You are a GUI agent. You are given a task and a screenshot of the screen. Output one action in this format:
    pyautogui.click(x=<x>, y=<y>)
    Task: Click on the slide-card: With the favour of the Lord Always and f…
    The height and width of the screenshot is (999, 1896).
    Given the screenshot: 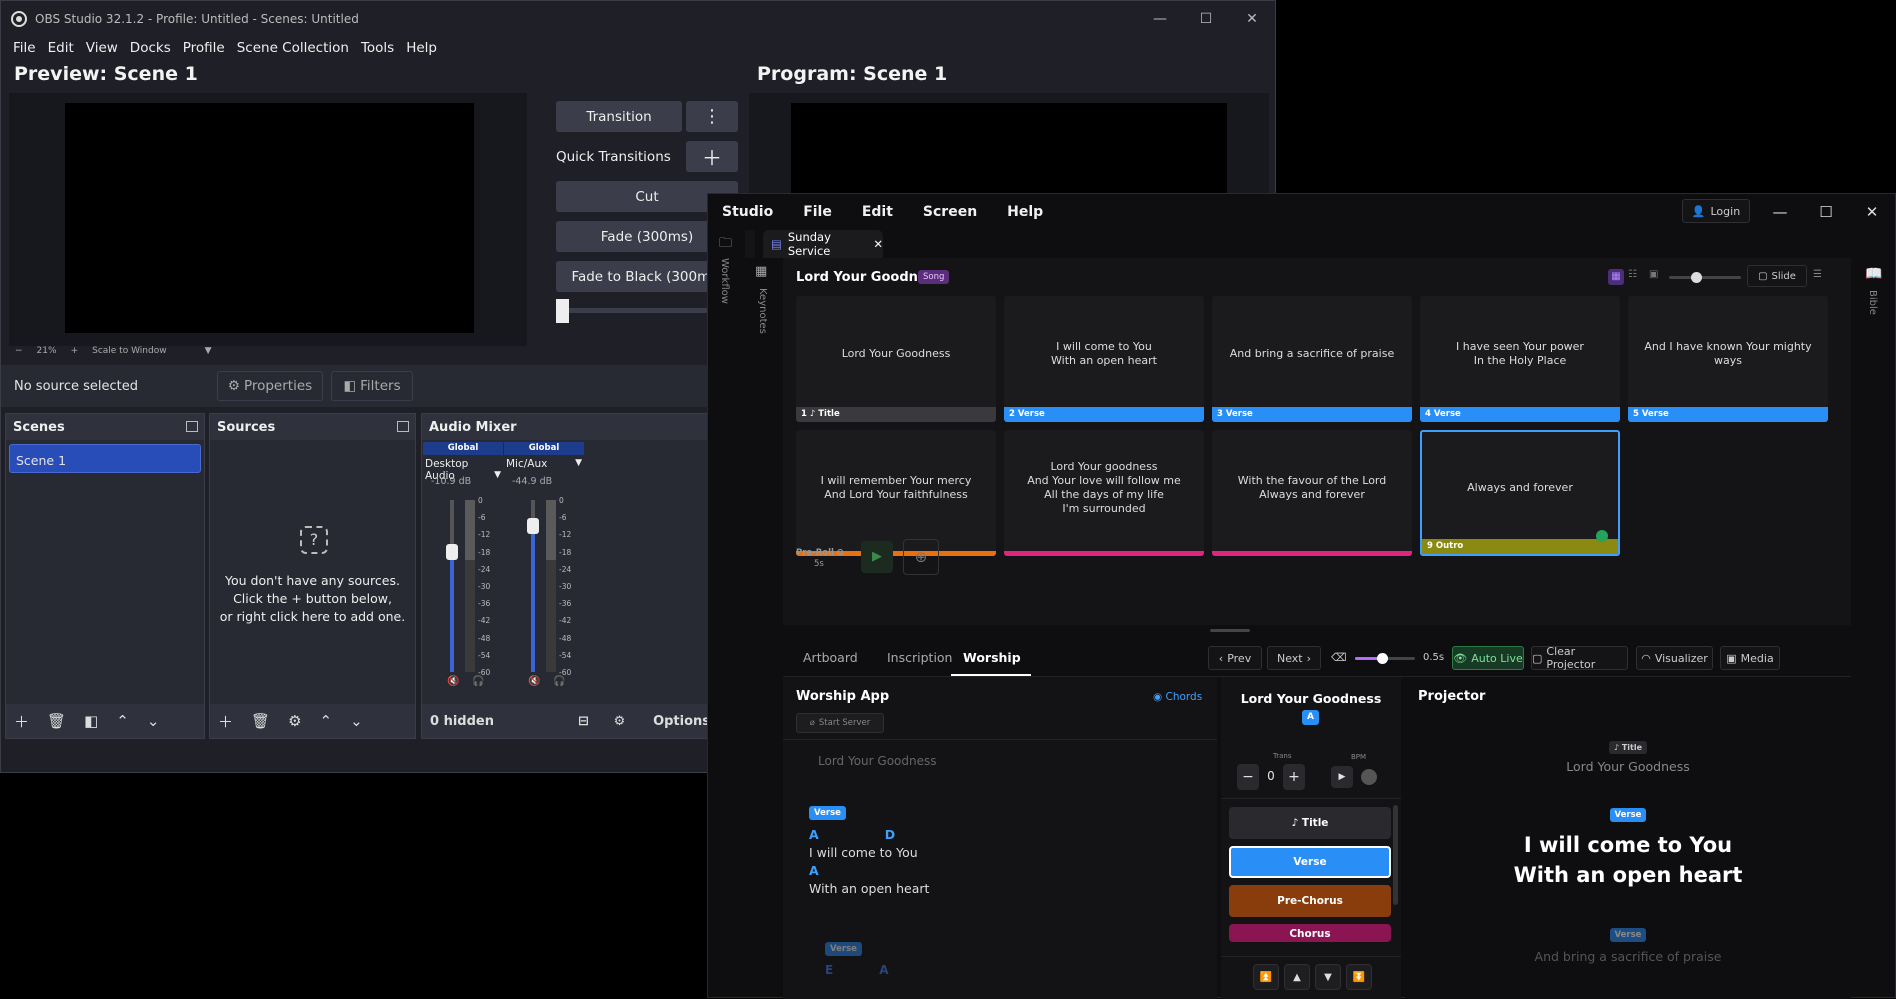 What is the action you would take?
    pyautogui.click(x=1312, y=493)
    